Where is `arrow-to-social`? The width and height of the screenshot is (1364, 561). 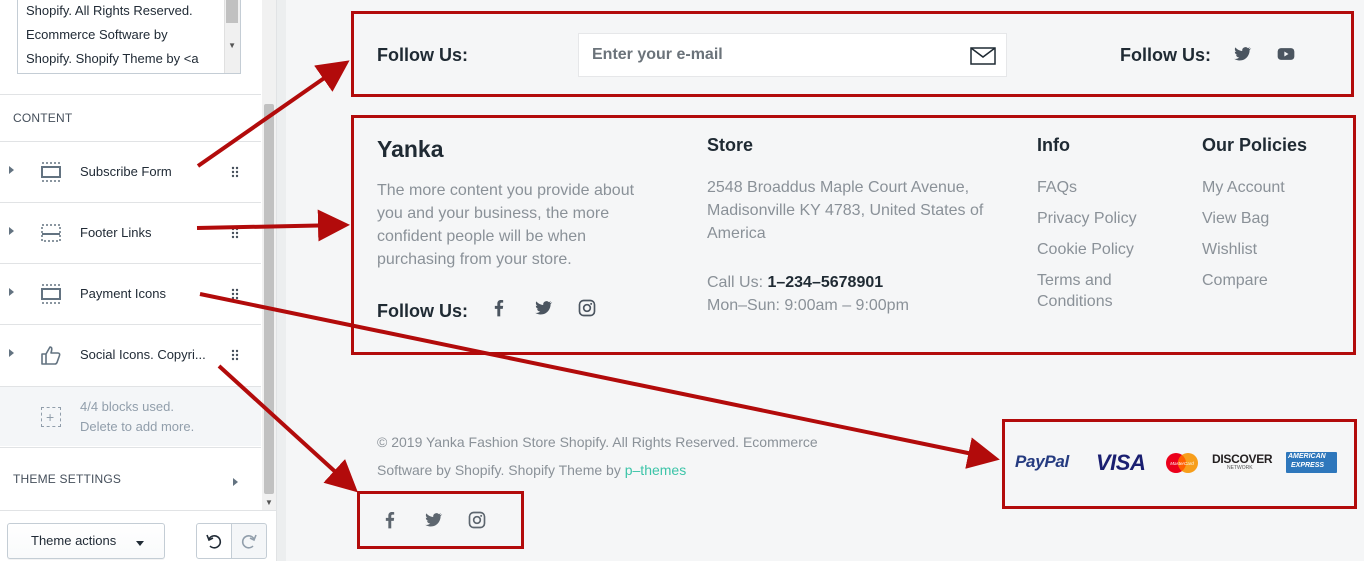
arrow-to-social is located at coordinates (287, 428).